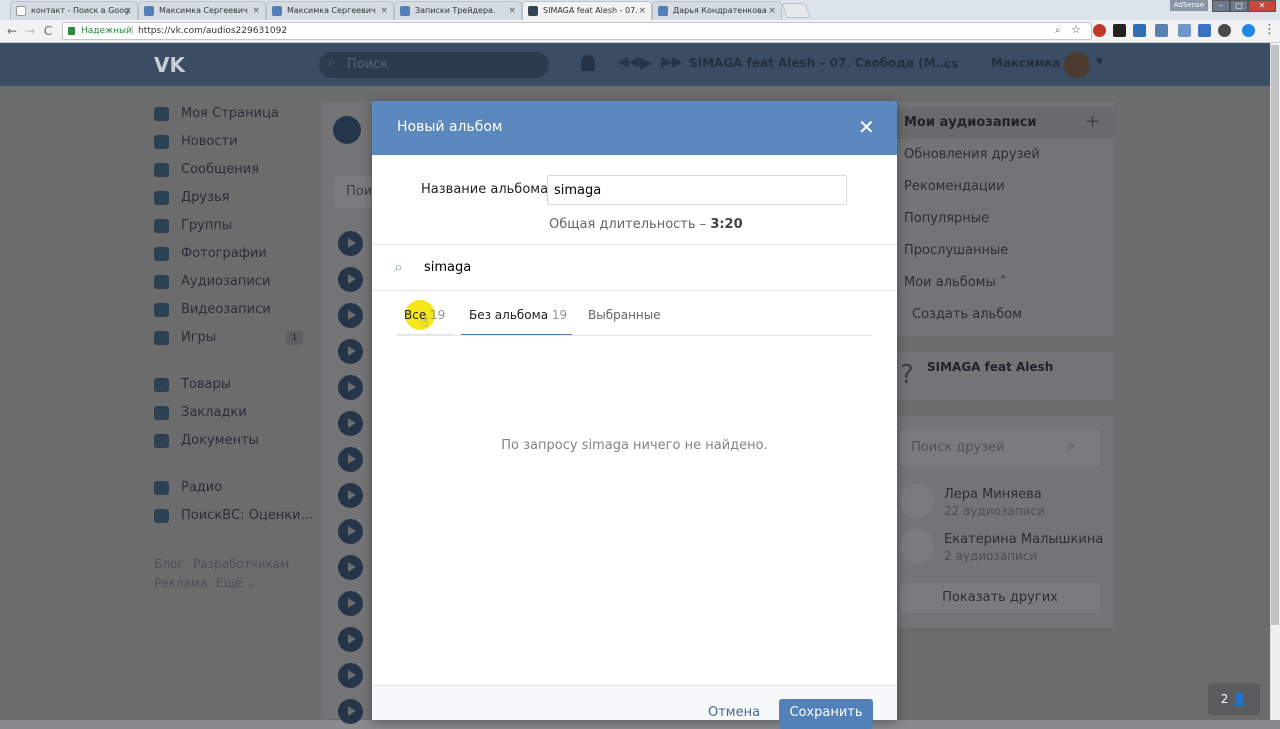 This screenshot has width=1280, height=729. Describe the element at coordinates (30, 31) in the screenshot. I see `forward-icon: →` at that location.